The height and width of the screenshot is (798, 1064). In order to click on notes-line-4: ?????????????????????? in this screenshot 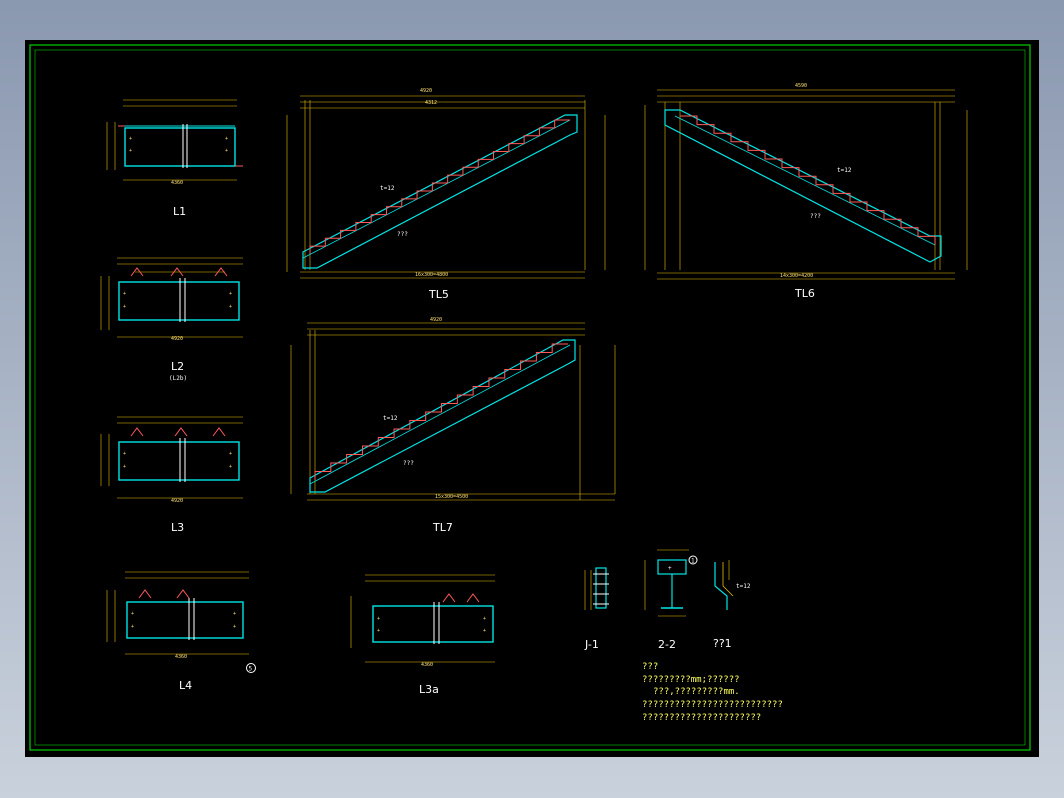, I will do `click(701, 718)`.